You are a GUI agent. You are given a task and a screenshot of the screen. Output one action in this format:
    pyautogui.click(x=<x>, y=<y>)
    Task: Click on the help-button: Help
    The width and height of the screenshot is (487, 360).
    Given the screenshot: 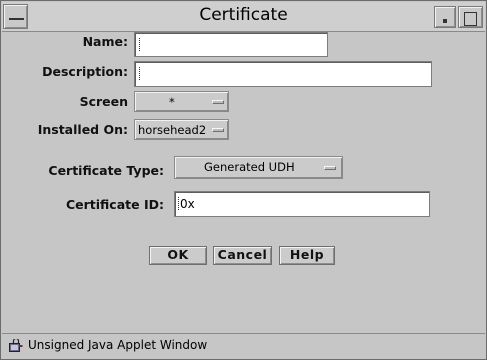 What is the action you would take?
    pyautogui.click(x=307, y=255)
    